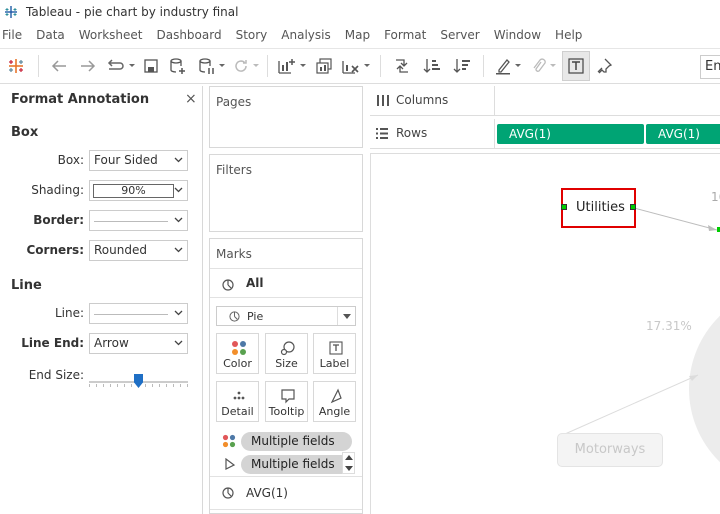 The height and width of the screenshot is (514, 720). What do you see at coordinates (131, 314) in the screenshot?
I see `line-preview` at bounding box center [131, 314].